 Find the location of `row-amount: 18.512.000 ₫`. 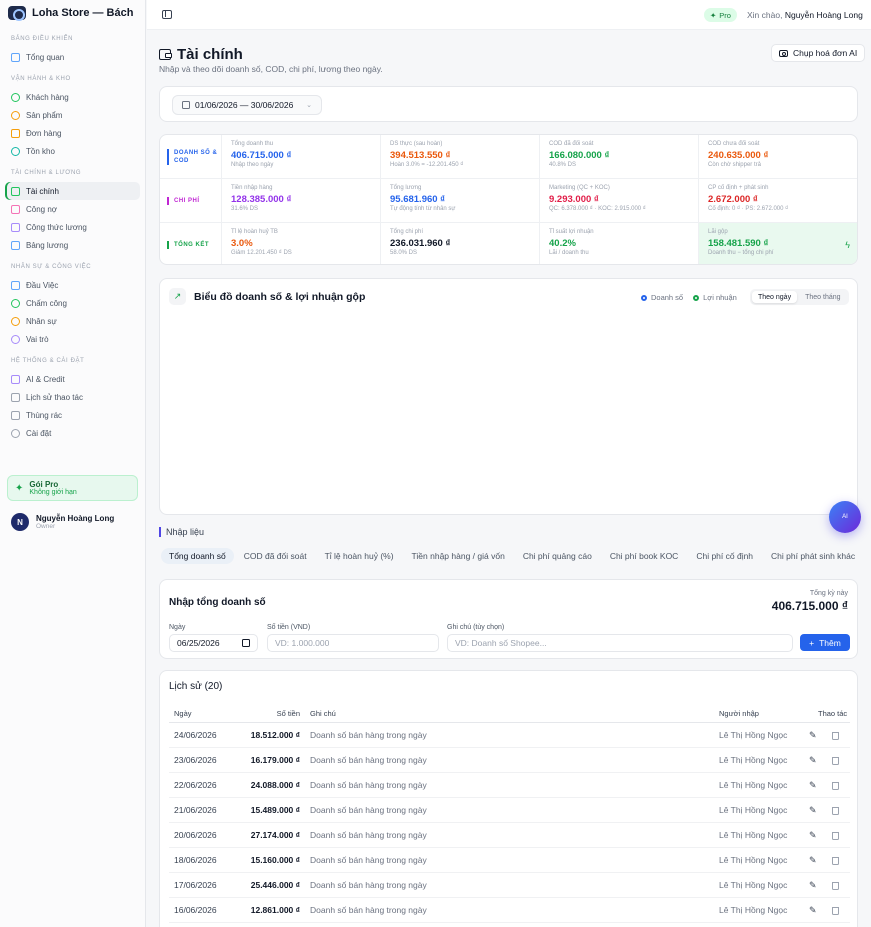

row-amount: 18.512.000 ₫ is located at coordinates (275, 735).